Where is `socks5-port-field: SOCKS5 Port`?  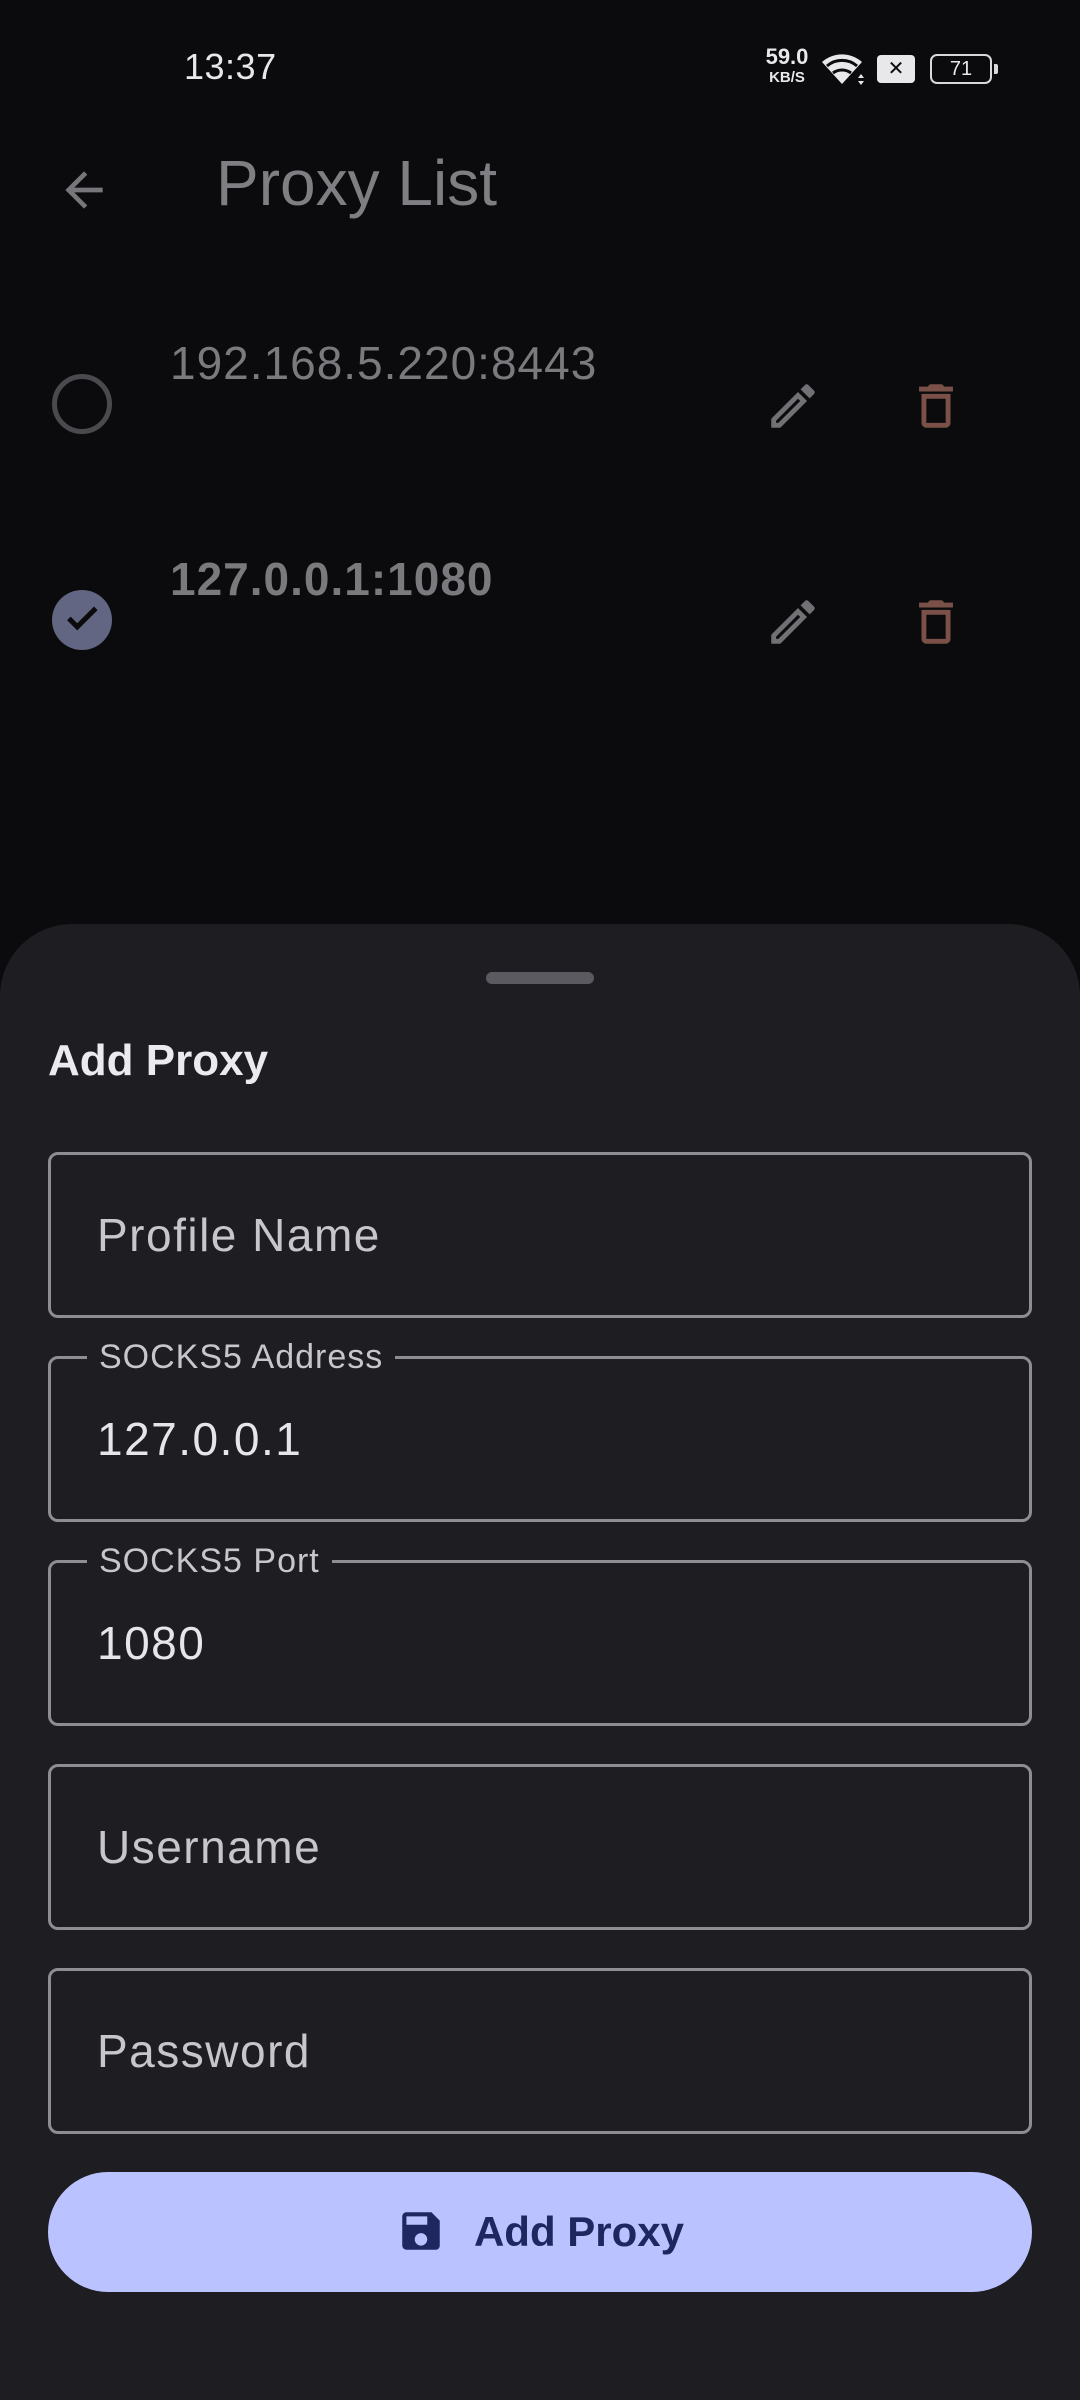
socks5-port-field: SOCKS5 Port is located at coordinates (540, 1633).